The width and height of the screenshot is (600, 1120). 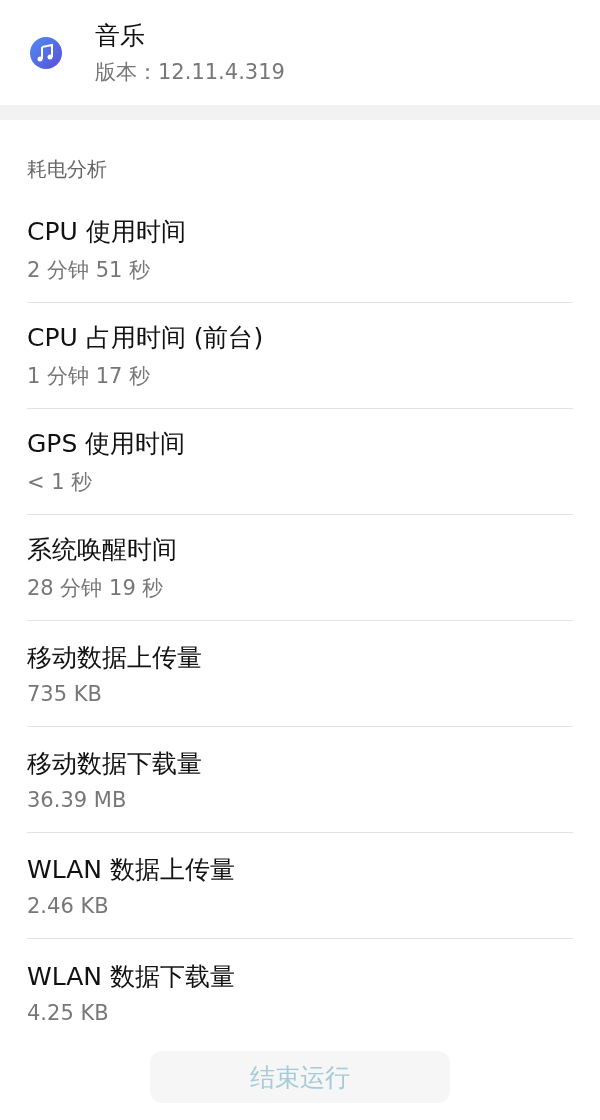 What do you see at coordinates (68, 906) in the screenshot?
I see `stat-value: 2.46 KB` at bounding box center [68, 906].